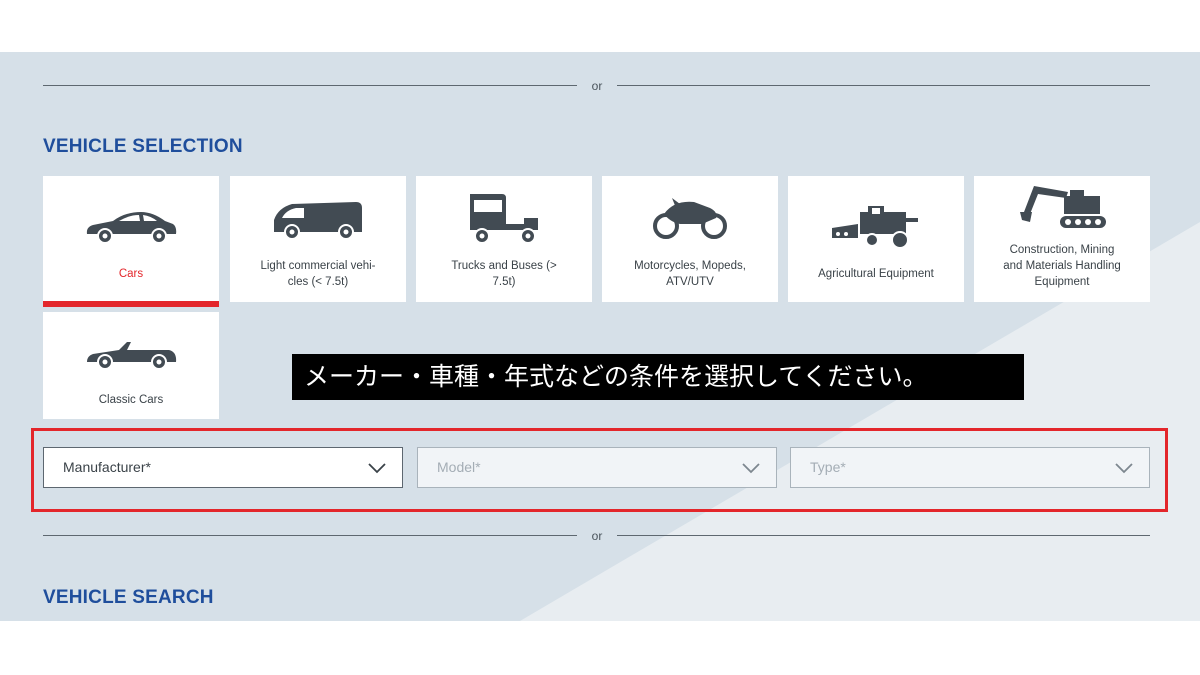 The image size is (1200, 675). I want to click on category-tile-motorcycles: Motorcycles, Mopeds, ATV/UTV, so click(690, 239).